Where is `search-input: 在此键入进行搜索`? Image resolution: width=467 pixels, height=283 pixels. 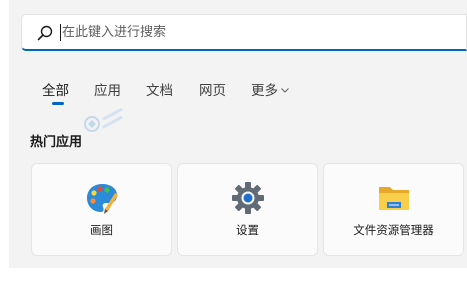 search-input: 在此键入进行搜索 is located at coordinates (114, 32).